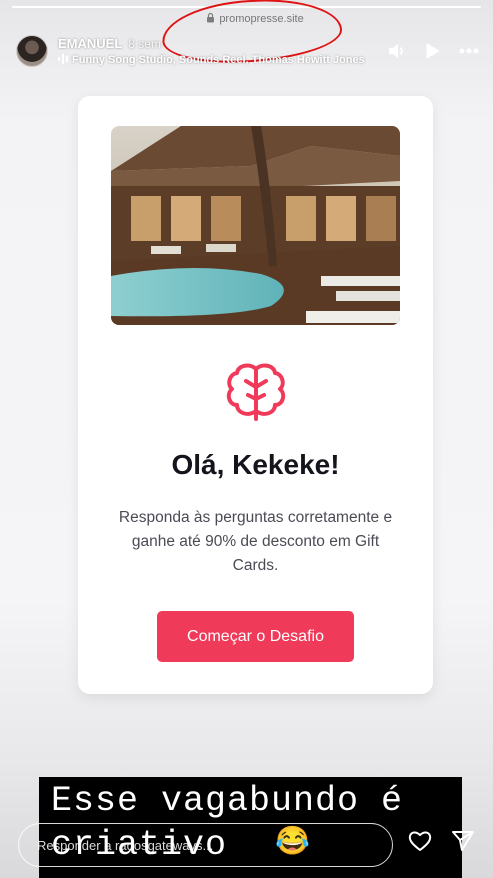  What do you see at coordinates (63, 60) in the screenshot?
I see `audio-bars-icon` at bounding box center [63, 60].